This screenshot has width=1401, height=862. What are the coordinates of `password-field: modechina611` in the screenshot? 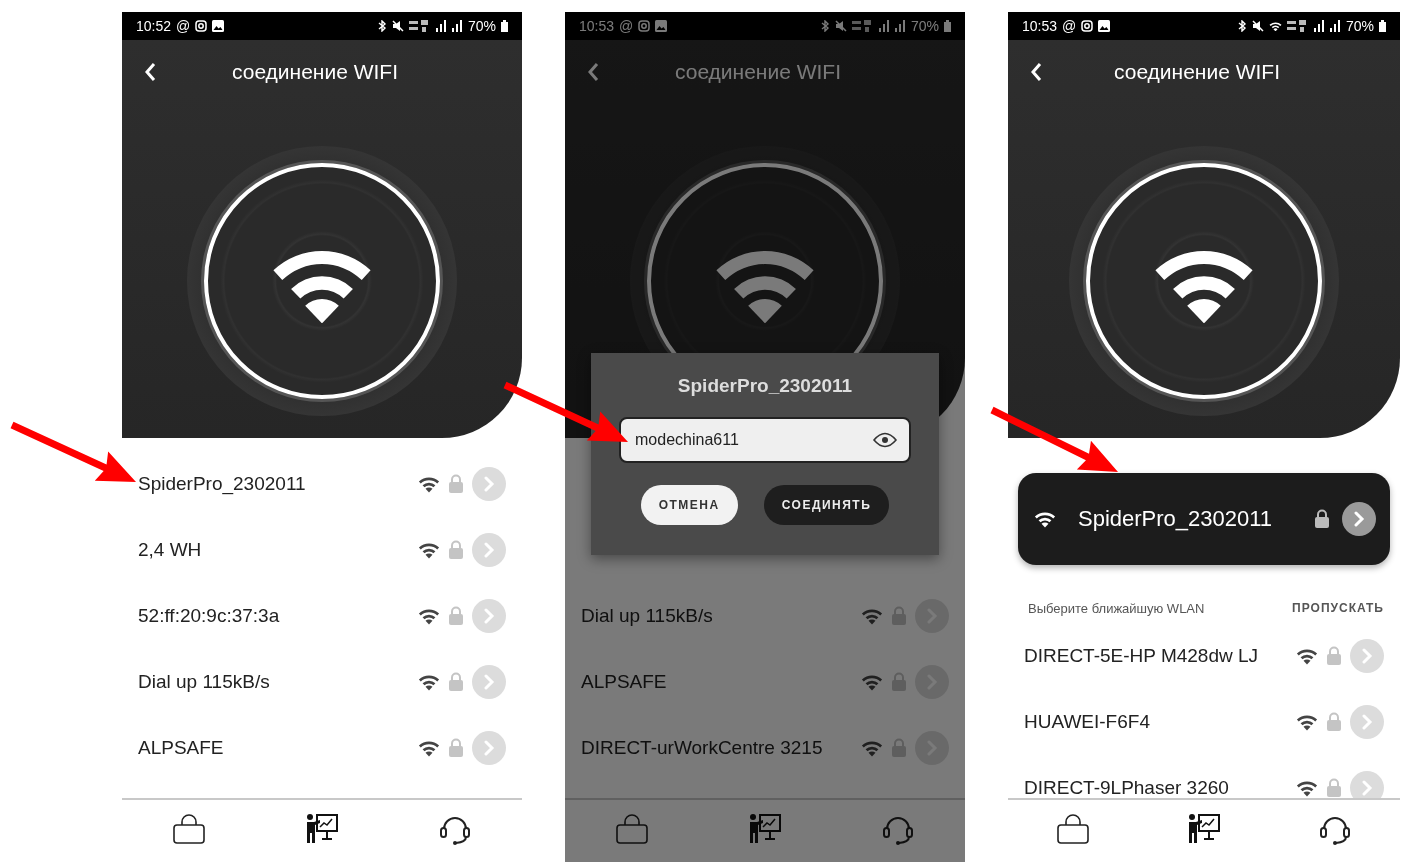 It's located at (765, 440).